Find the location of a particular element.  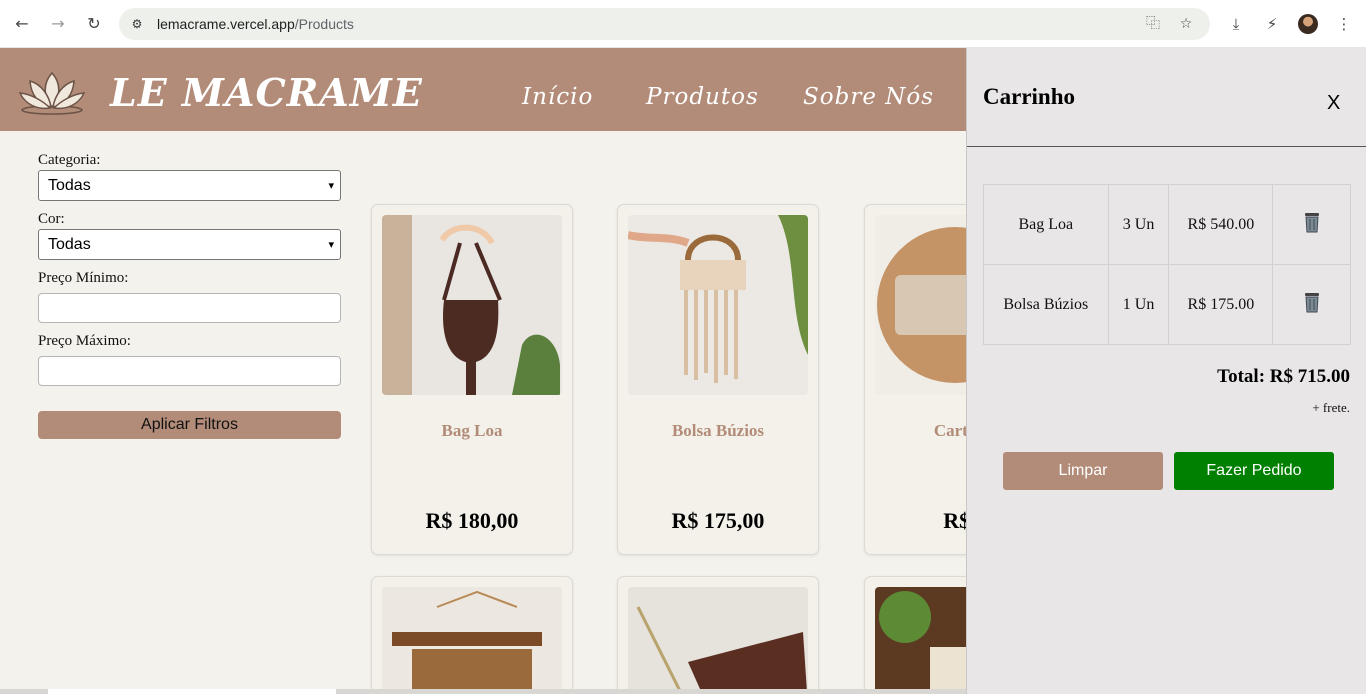

cart-item-name: Bag Loa is located at coordinates (1046, 224).